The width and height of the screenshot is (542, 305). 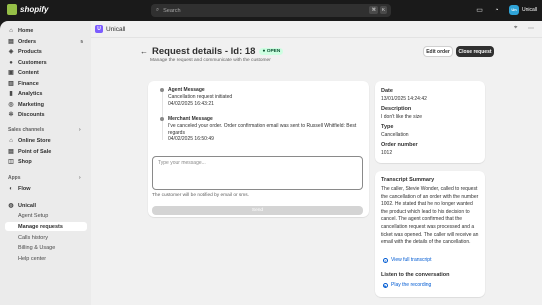 What do you see at coordinates (34, 140) in the screenshot?
I see `sidebar-item-label: Online Store` at bounding box center [34, 140].